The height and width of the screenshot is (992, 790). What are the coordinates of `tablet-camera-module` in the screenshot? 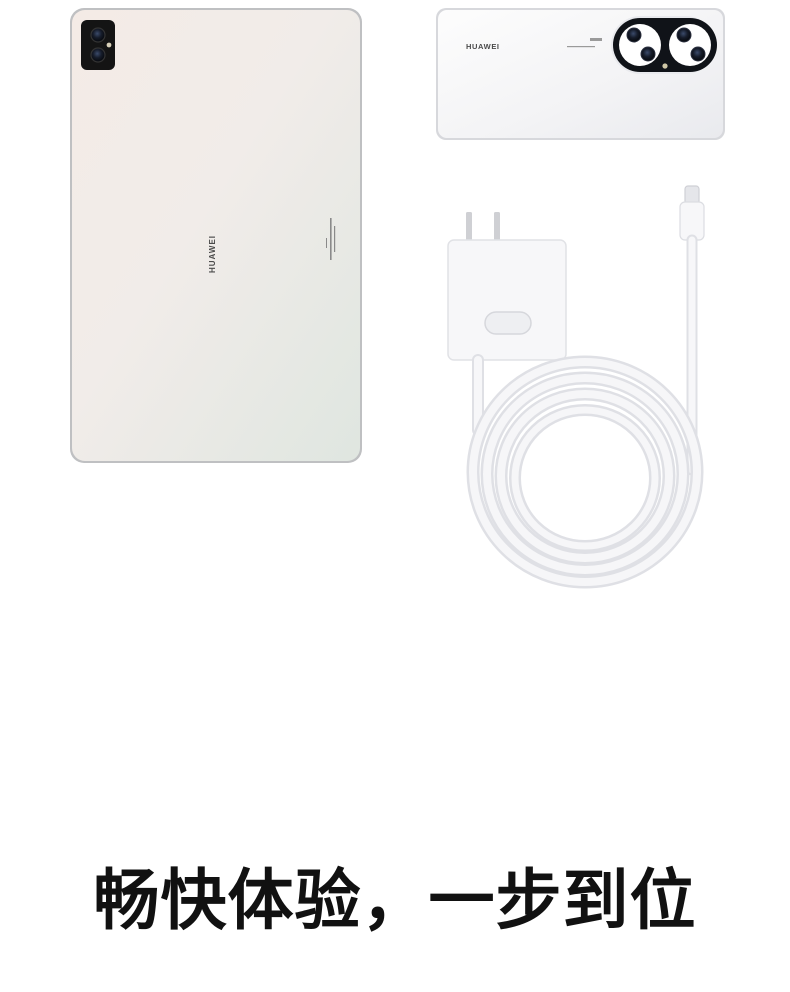 It's located at (98, 45).